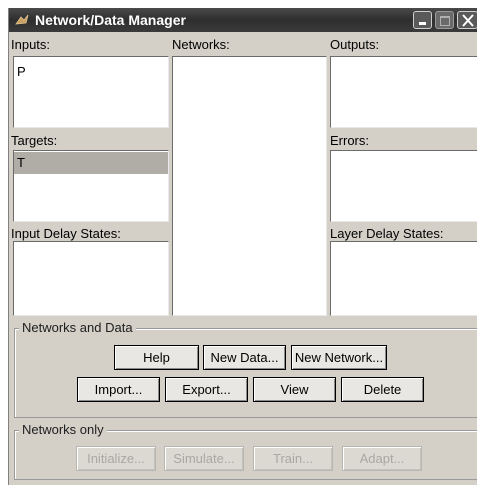  Describe the element at coordinates (66, 233) in the screenshot. I see `input-delay-states-label: Input Delay States:` at that location.